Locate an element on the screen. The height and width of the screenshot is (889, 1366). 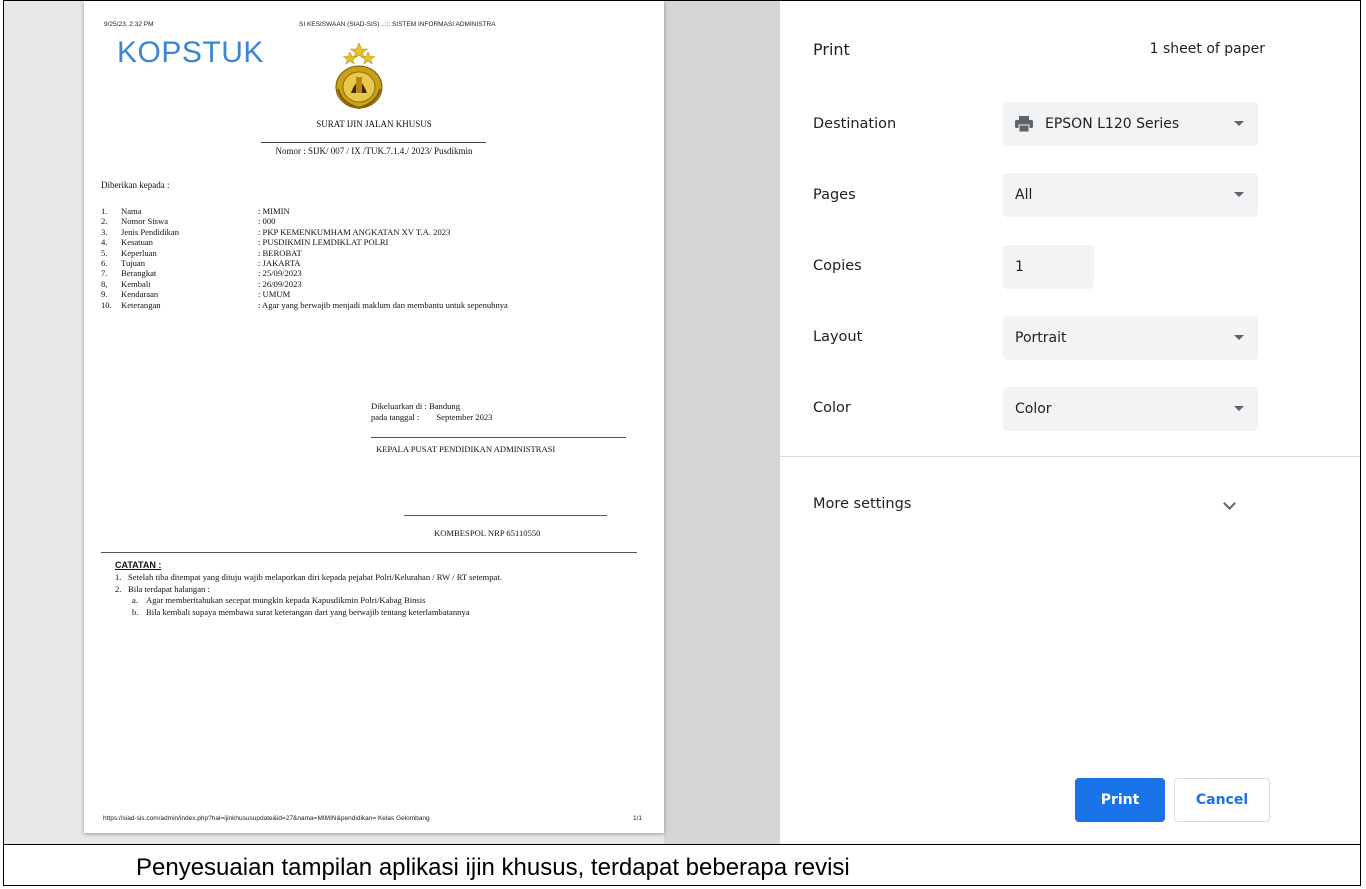
field-number: 2. is located at coordinates (104, 221).